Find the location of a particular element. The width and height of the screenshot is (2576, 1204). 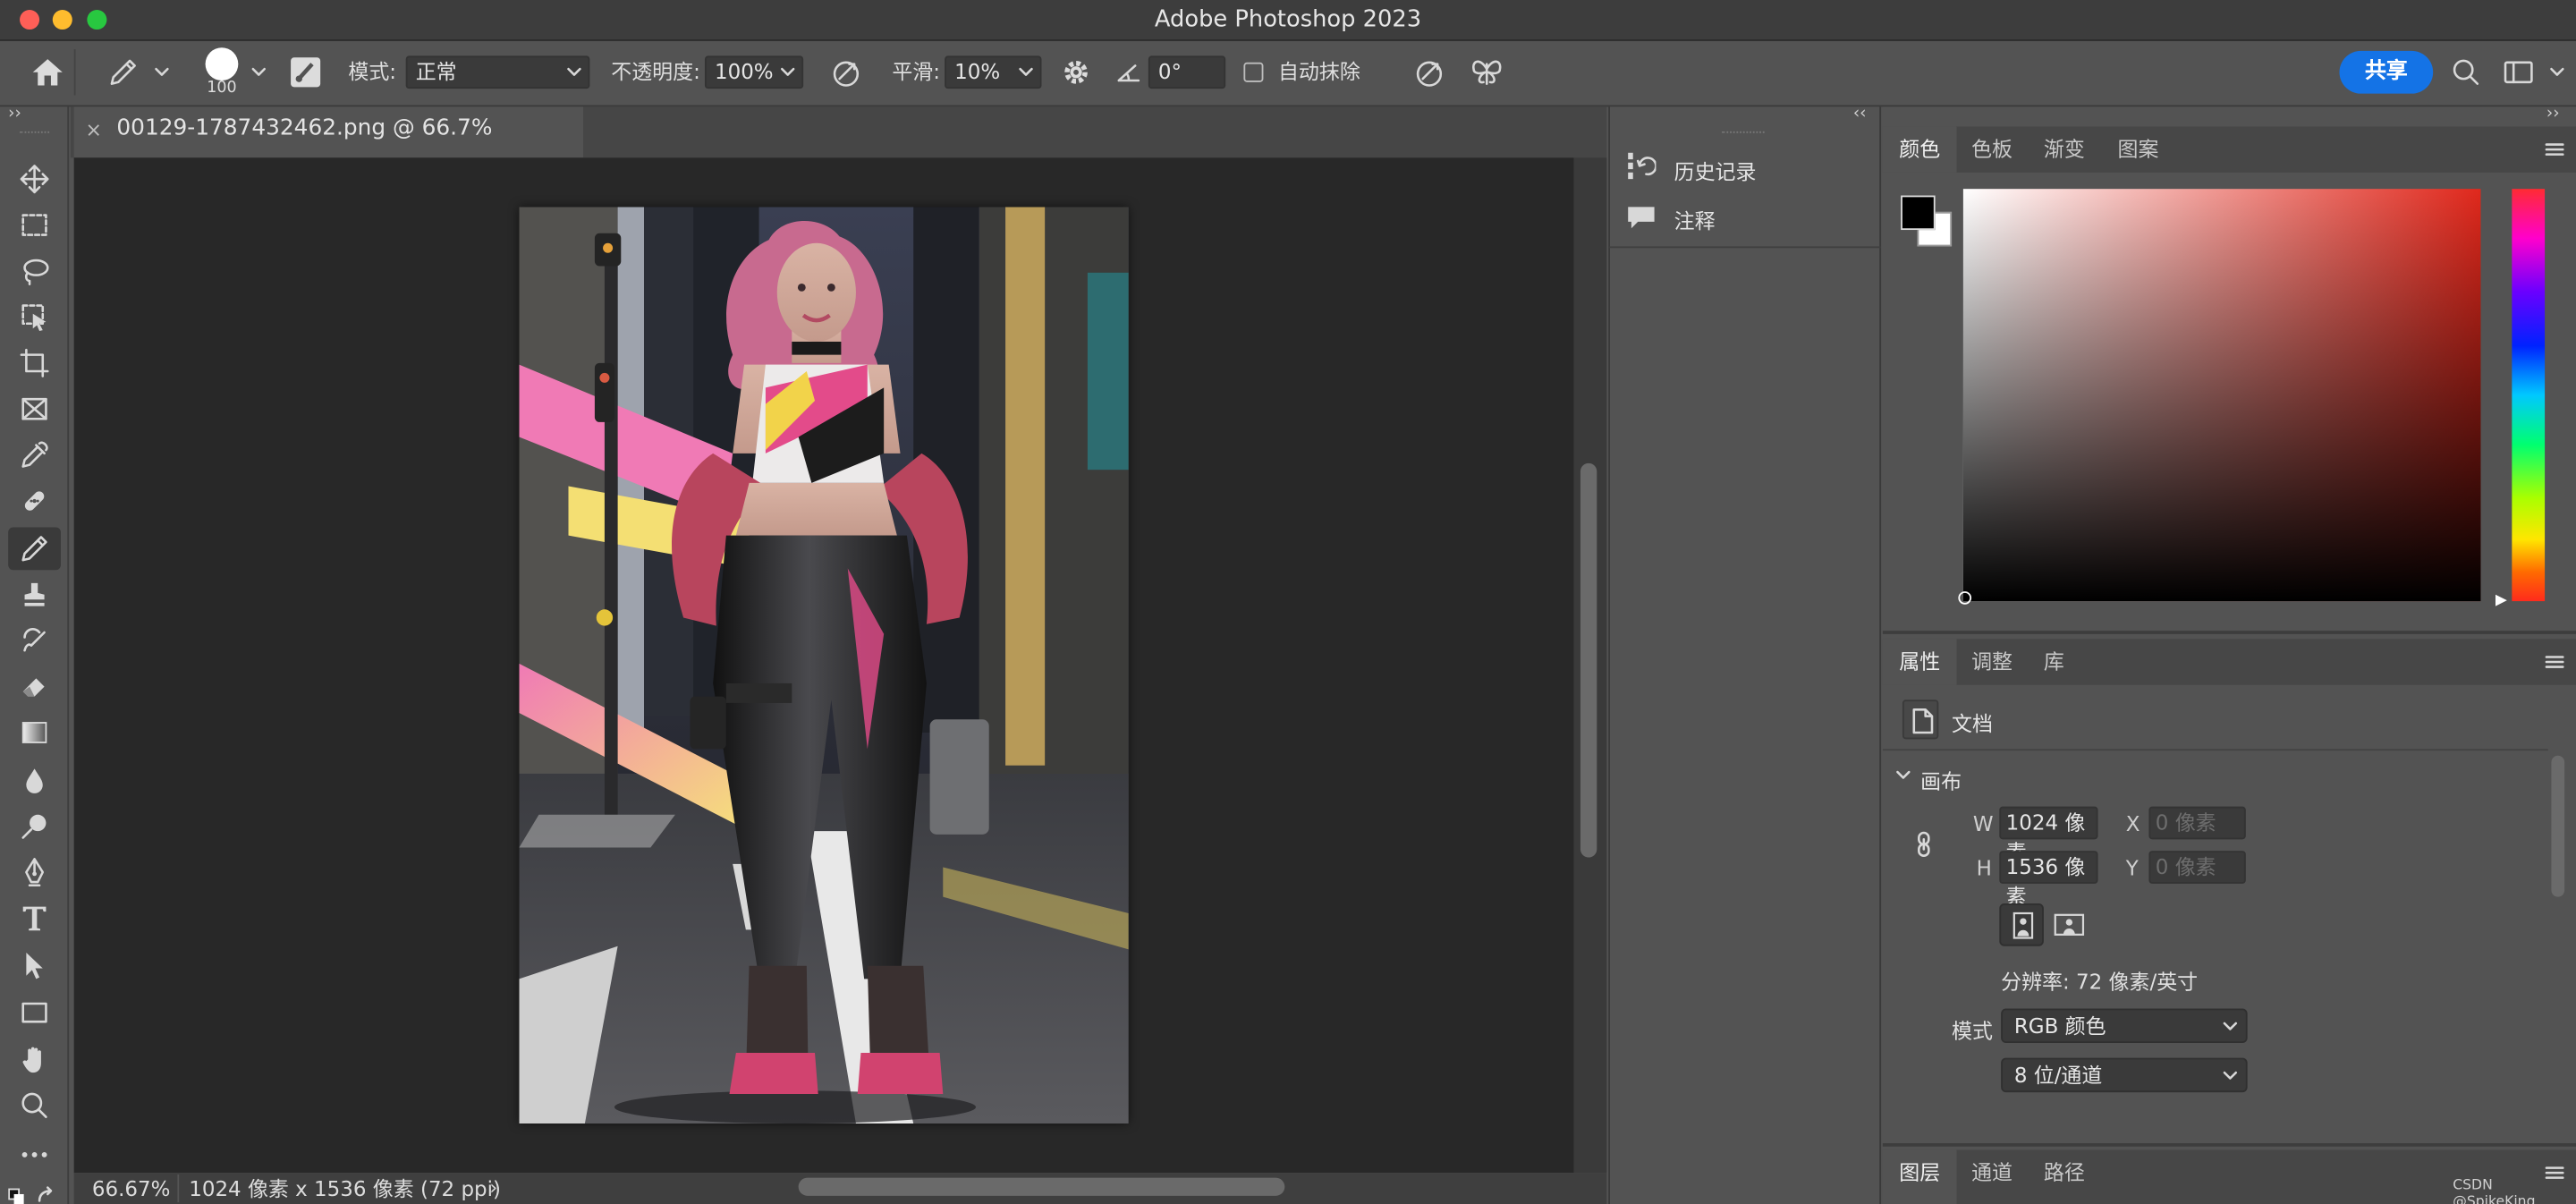

tab-color: 颜色 is located at coordinates (1919, 149).